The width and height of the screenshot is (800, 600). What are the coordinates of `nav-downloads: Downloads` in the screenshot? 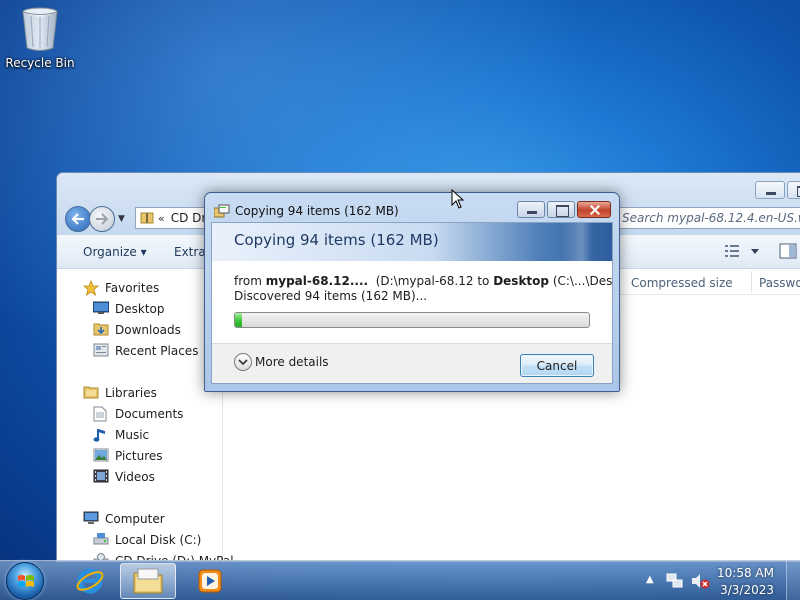 It's located at (137, 330).